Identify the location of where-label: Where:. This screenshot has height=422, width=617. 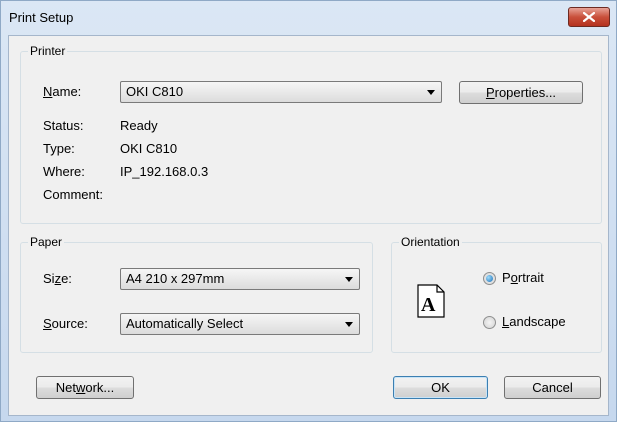
(64, 171).